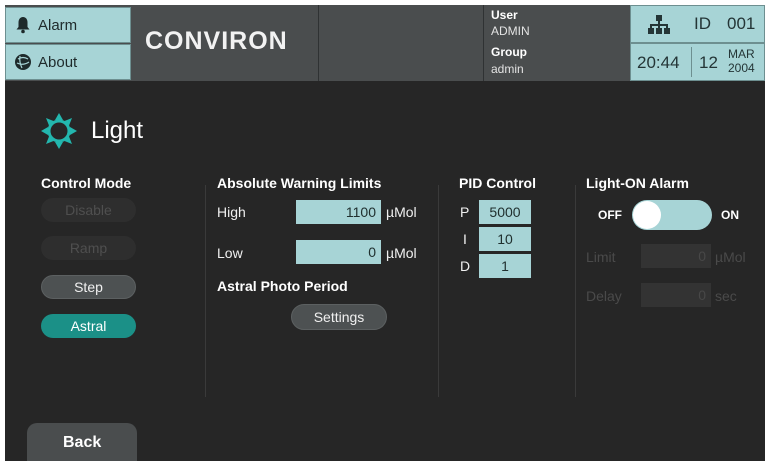 The image size is (765, 461). I want to click on low-unit: µMol, so click(401, 253).